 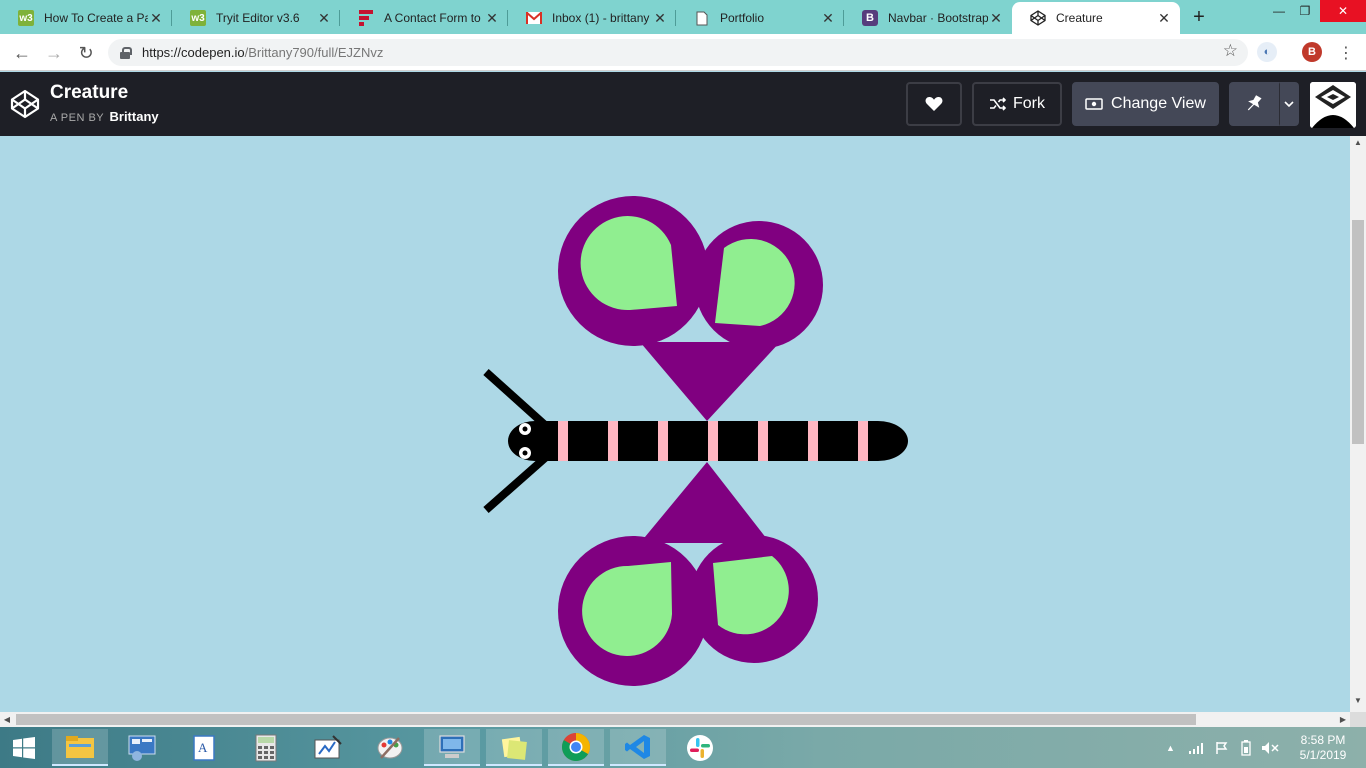 I want to click on volume-muted-icon, so click(x=1270, y=748).